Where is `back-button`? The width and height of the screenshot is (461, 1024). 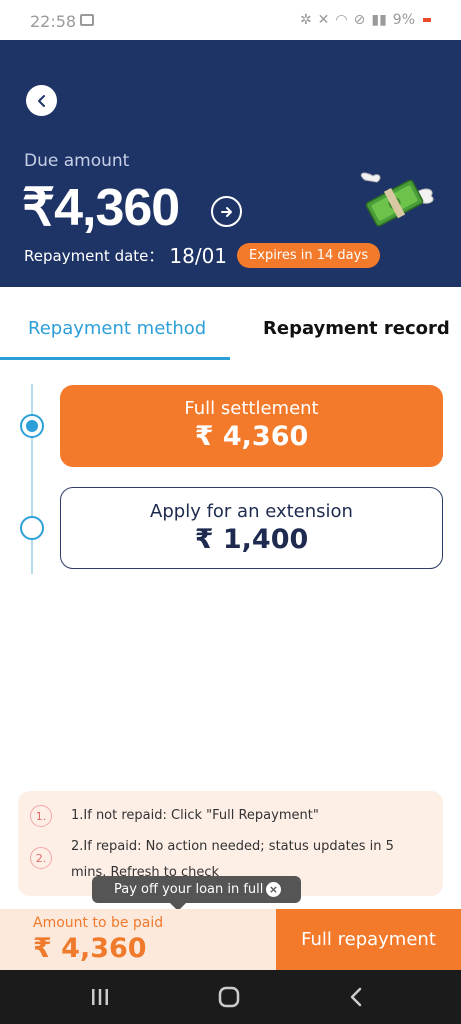 back-button is located at coordinates (41, 100).